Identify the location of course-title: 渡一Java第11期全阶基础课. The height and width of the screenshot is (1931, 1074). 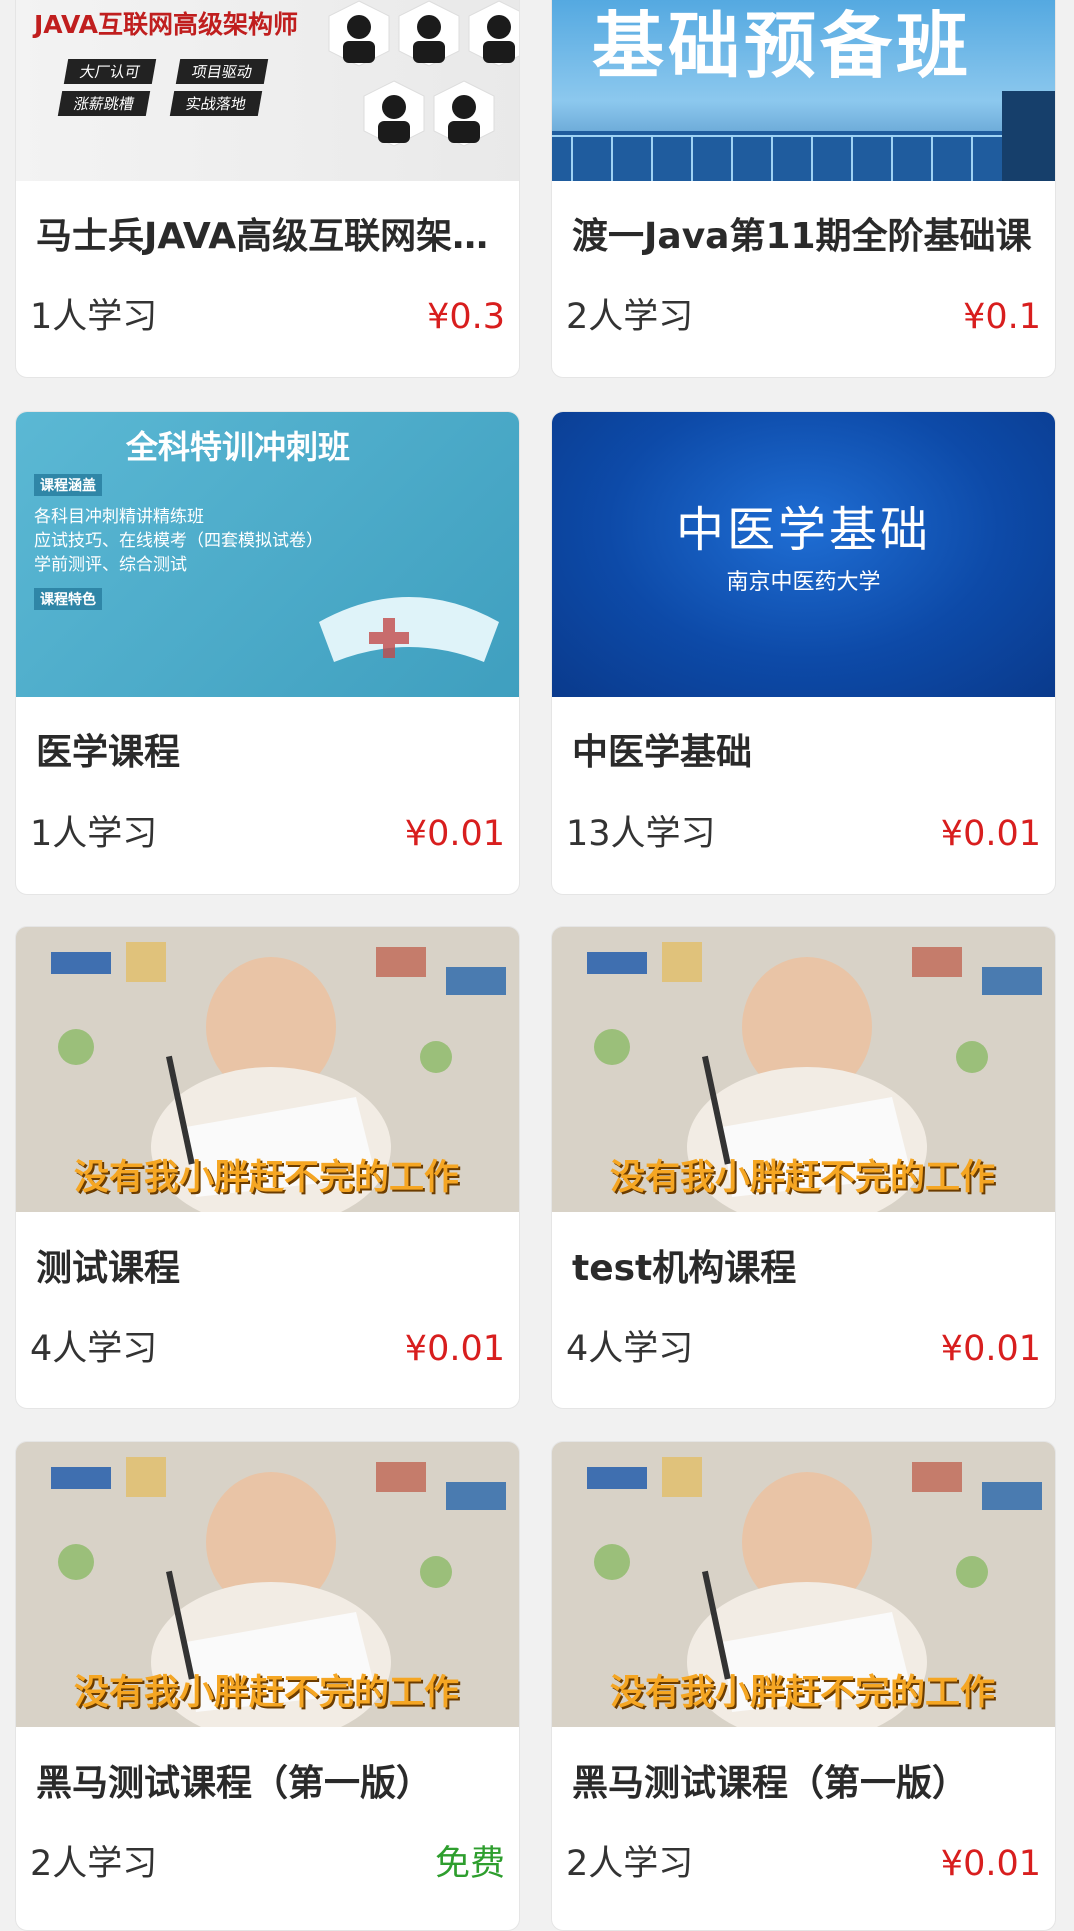
(802, 236).